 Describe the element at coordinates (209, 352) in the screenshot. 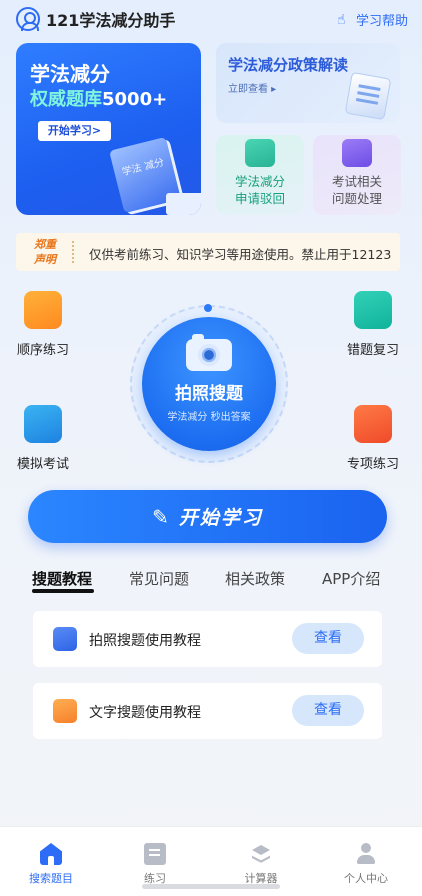

I see `camera-icon` at that location.